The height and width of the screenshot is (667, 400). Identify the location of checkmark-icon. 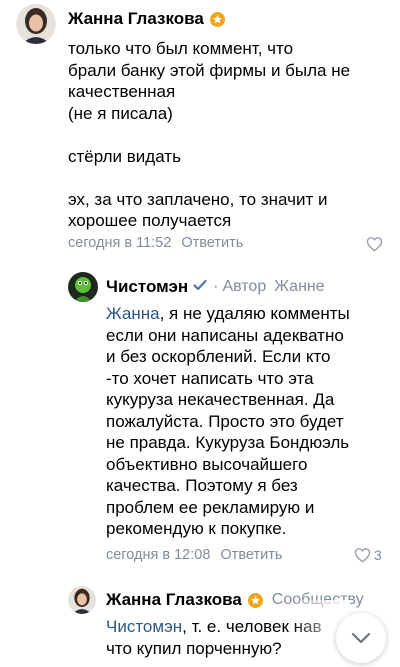
(200, 287).